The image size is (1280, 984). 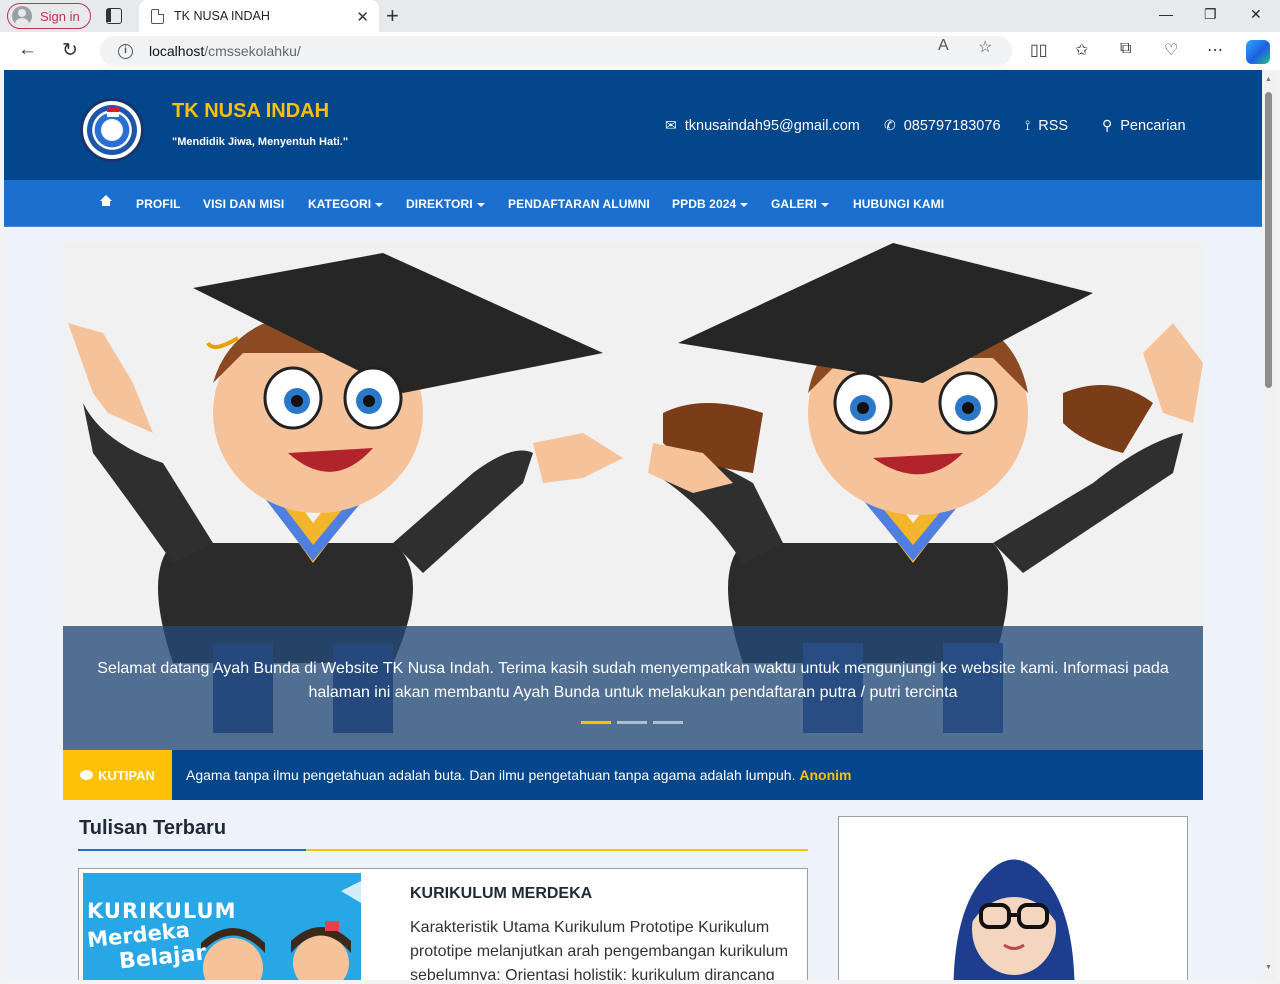 I want to click on phone-icon: ✆, so click(x=890, y=125).